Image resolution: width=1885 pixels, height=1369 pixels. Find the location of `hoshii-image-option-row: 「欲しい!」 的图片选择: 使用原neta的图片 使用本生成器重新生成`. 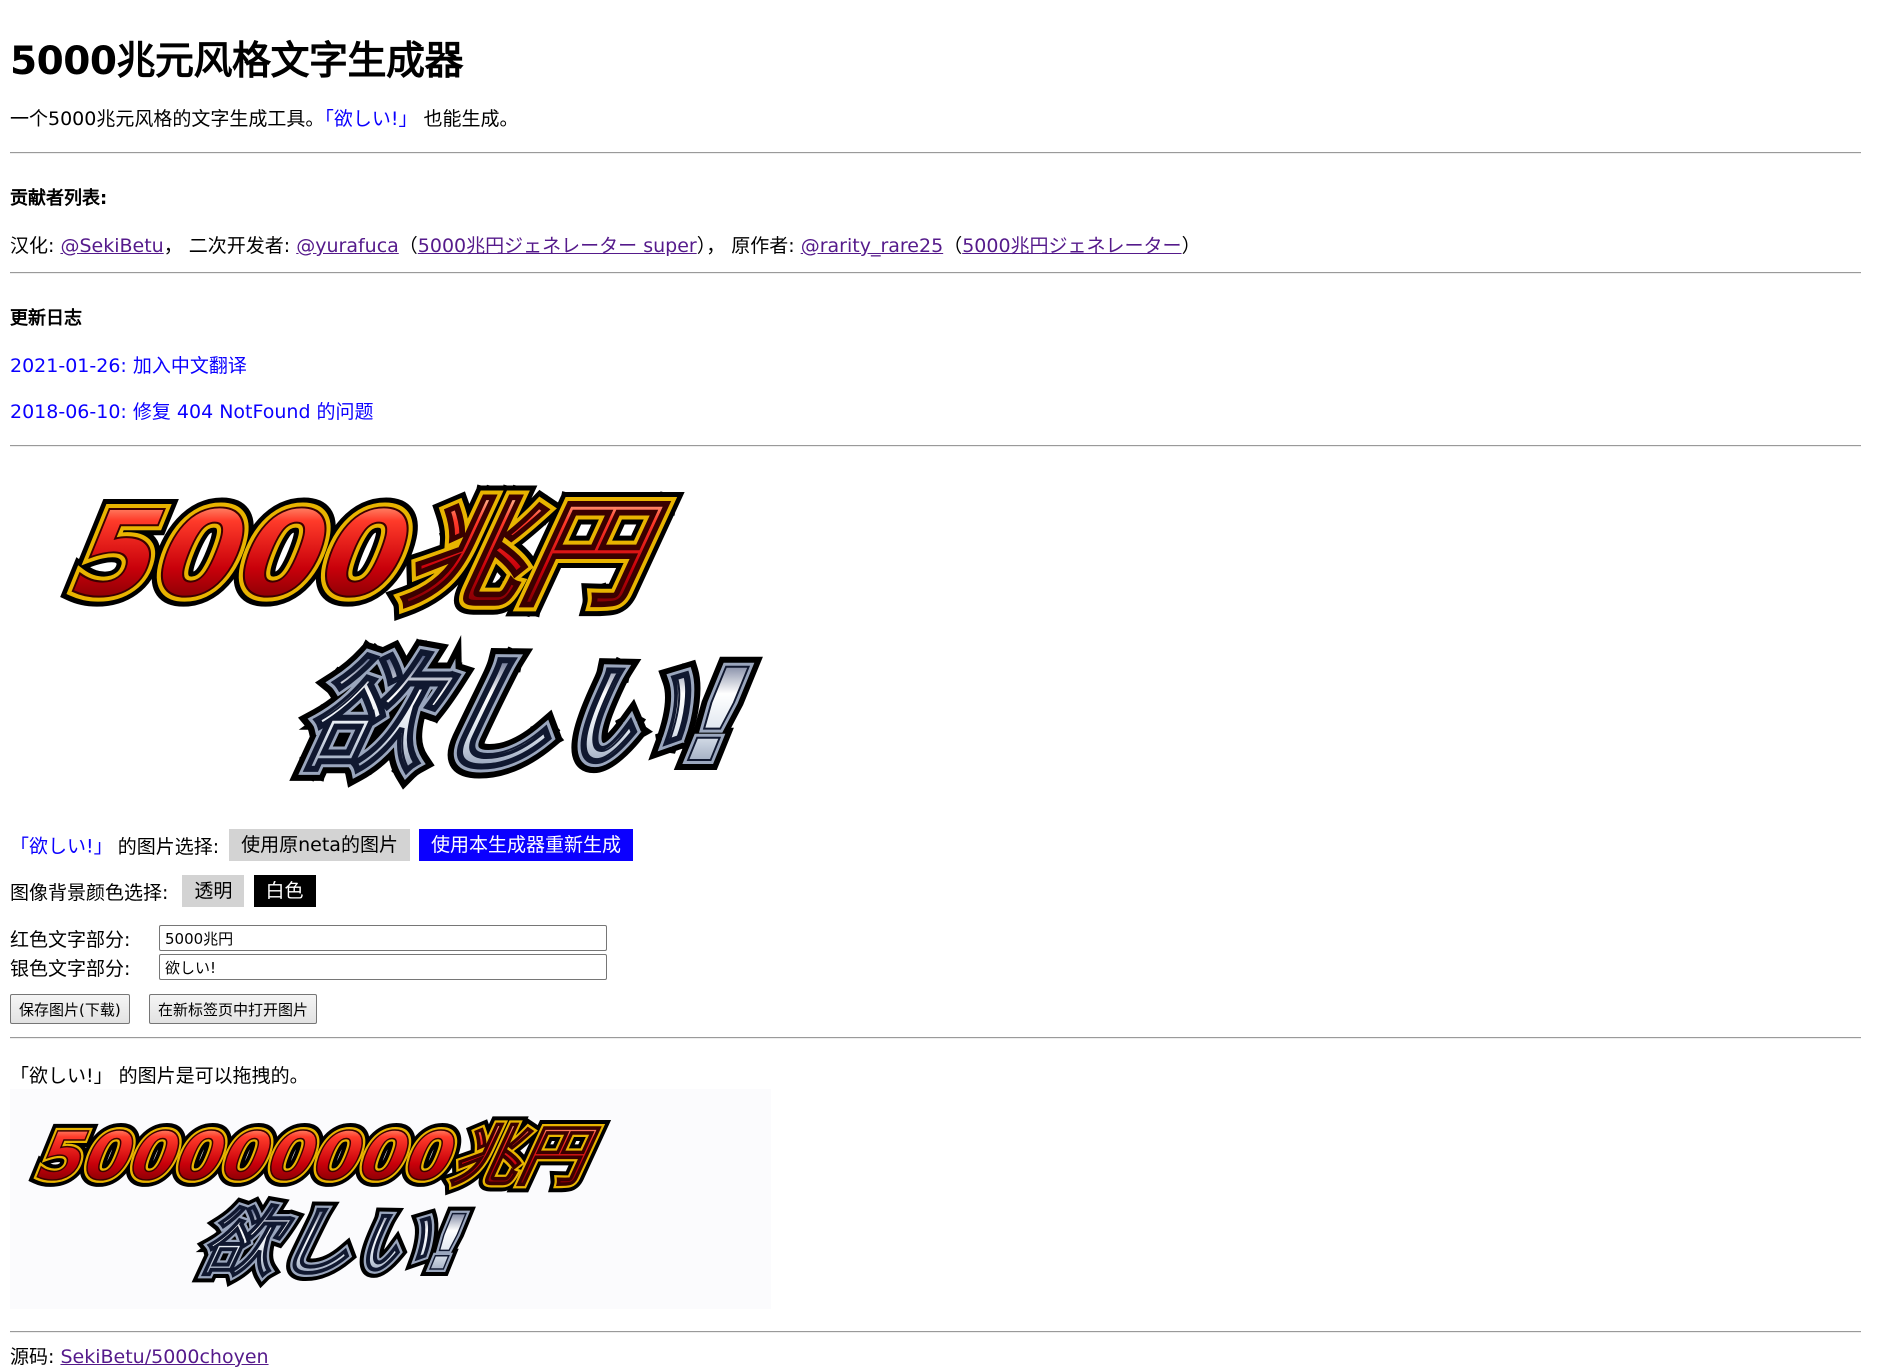

hoshii-image-option-row: 「欲しい!」 的图片选择: 使用原neta的图片 使用本生成器重新生成 is located at coordinates (322, 845).